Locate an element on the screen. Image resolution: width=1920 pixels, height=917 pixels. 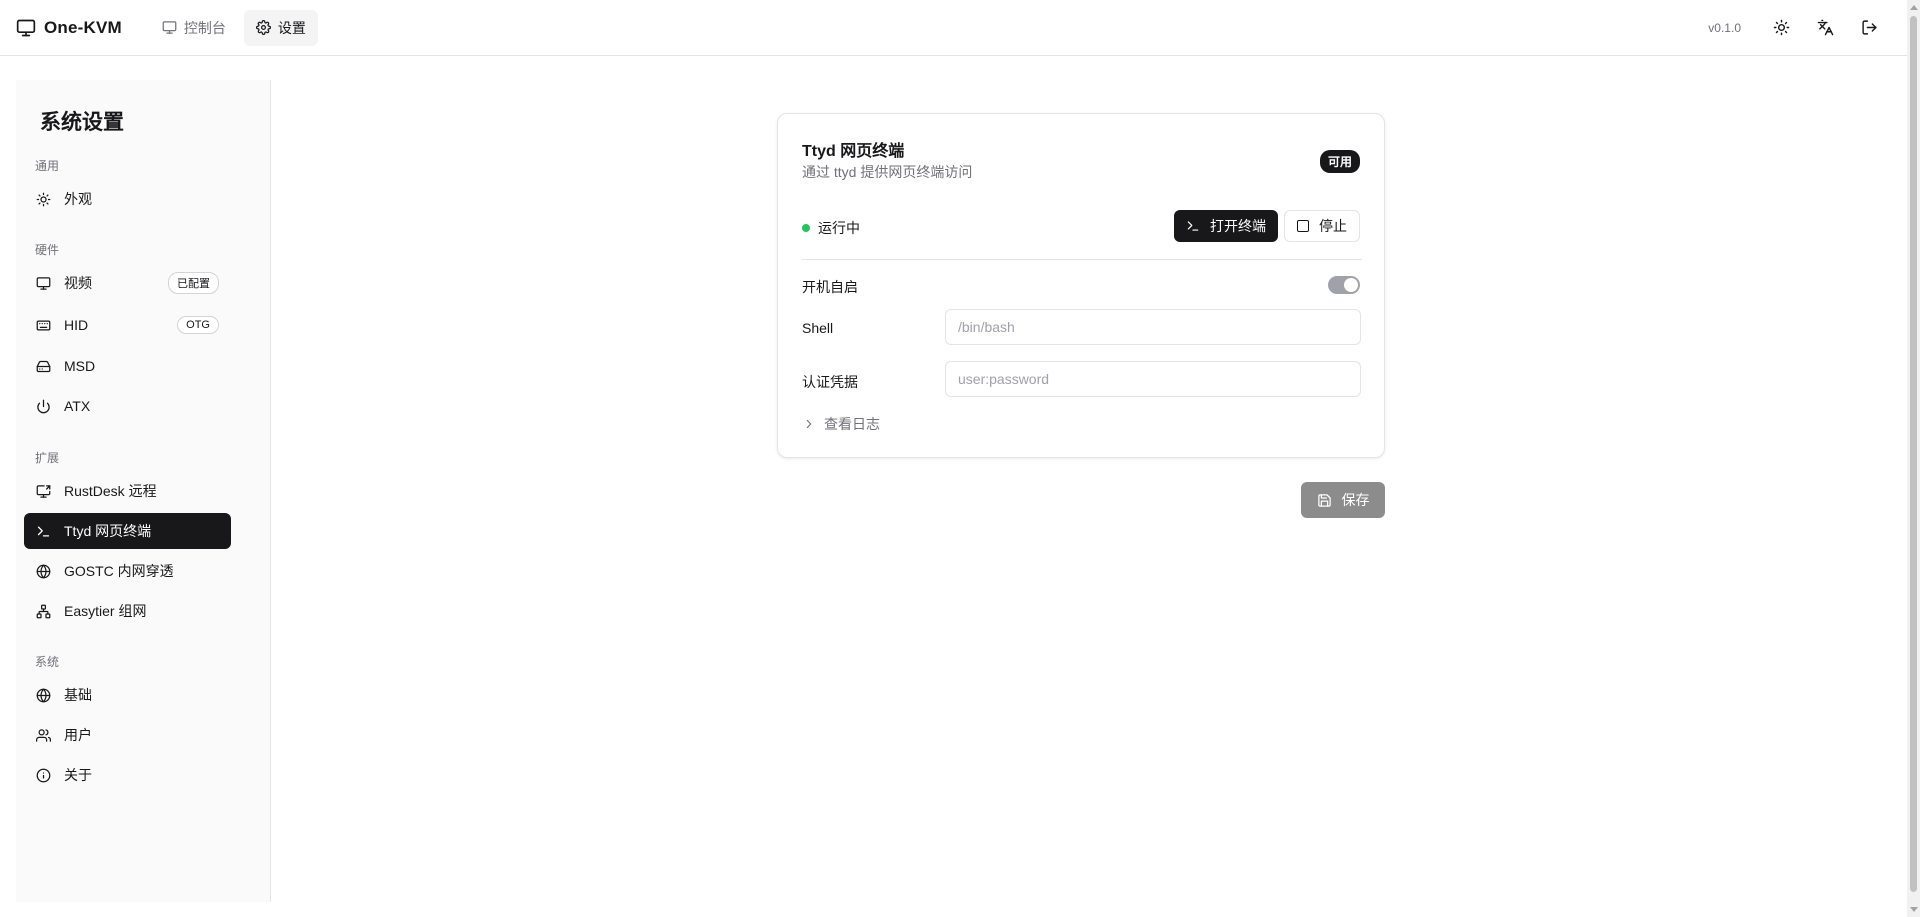
scroll-thumb is located at coordinates (1913, 454).